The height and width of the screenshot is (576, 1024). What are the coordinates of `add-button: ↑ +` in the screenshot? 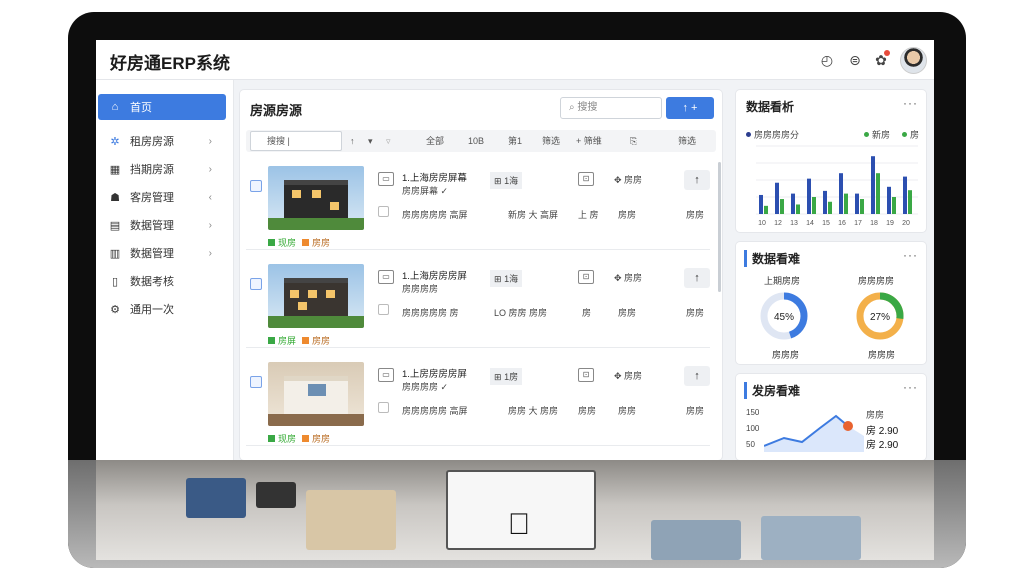 It's located at (690, 108).